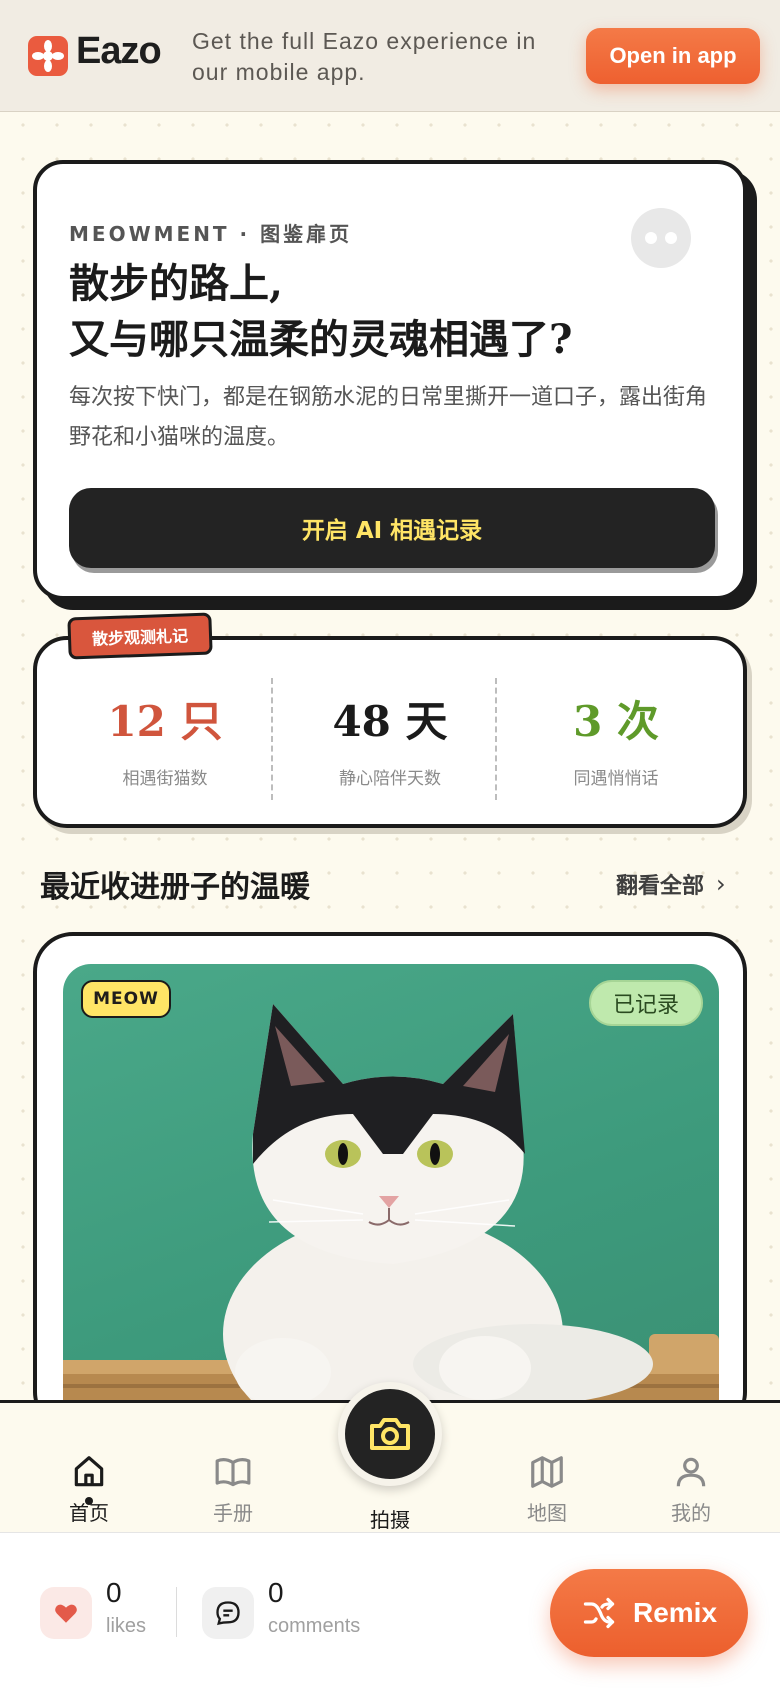 The height and width of the screenshot is (1688, 780). I want to click on hero-title: 散步的路上, 又与哪只温柔的灵魂相遇了?, so click(389, 312).